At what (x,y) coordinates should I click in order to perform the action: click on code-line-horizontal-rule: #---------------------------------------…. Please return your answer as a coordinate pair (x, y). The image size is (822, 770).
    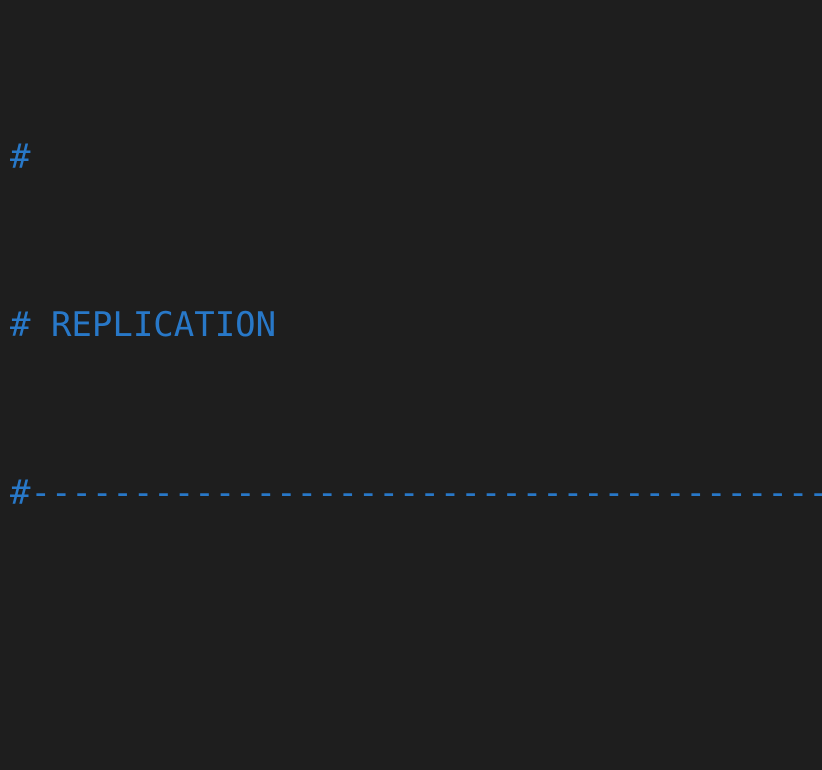
    Looking at the image, I should click on (411, 493).